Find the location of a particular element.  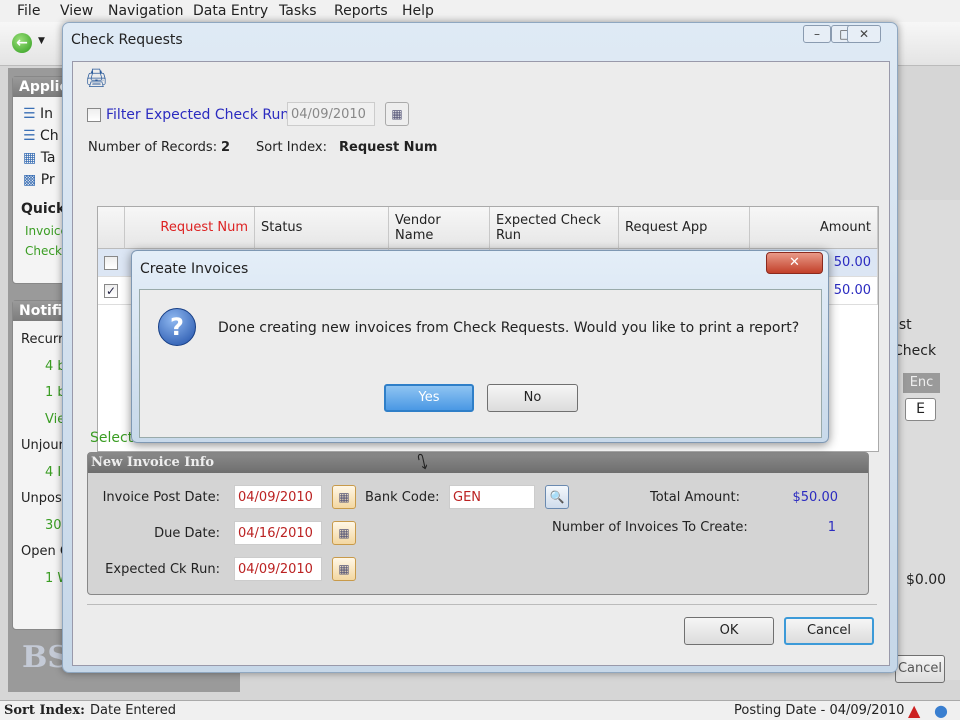

records-count: 2 is located at coordinates (226, 147).